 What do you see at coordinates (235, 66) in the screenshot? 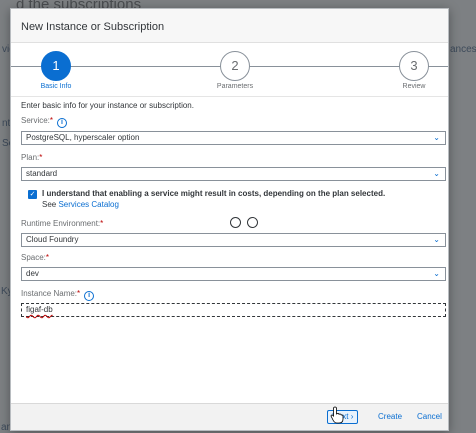
I see `wizard-step-2: 2` at bounding box center [235, 66].